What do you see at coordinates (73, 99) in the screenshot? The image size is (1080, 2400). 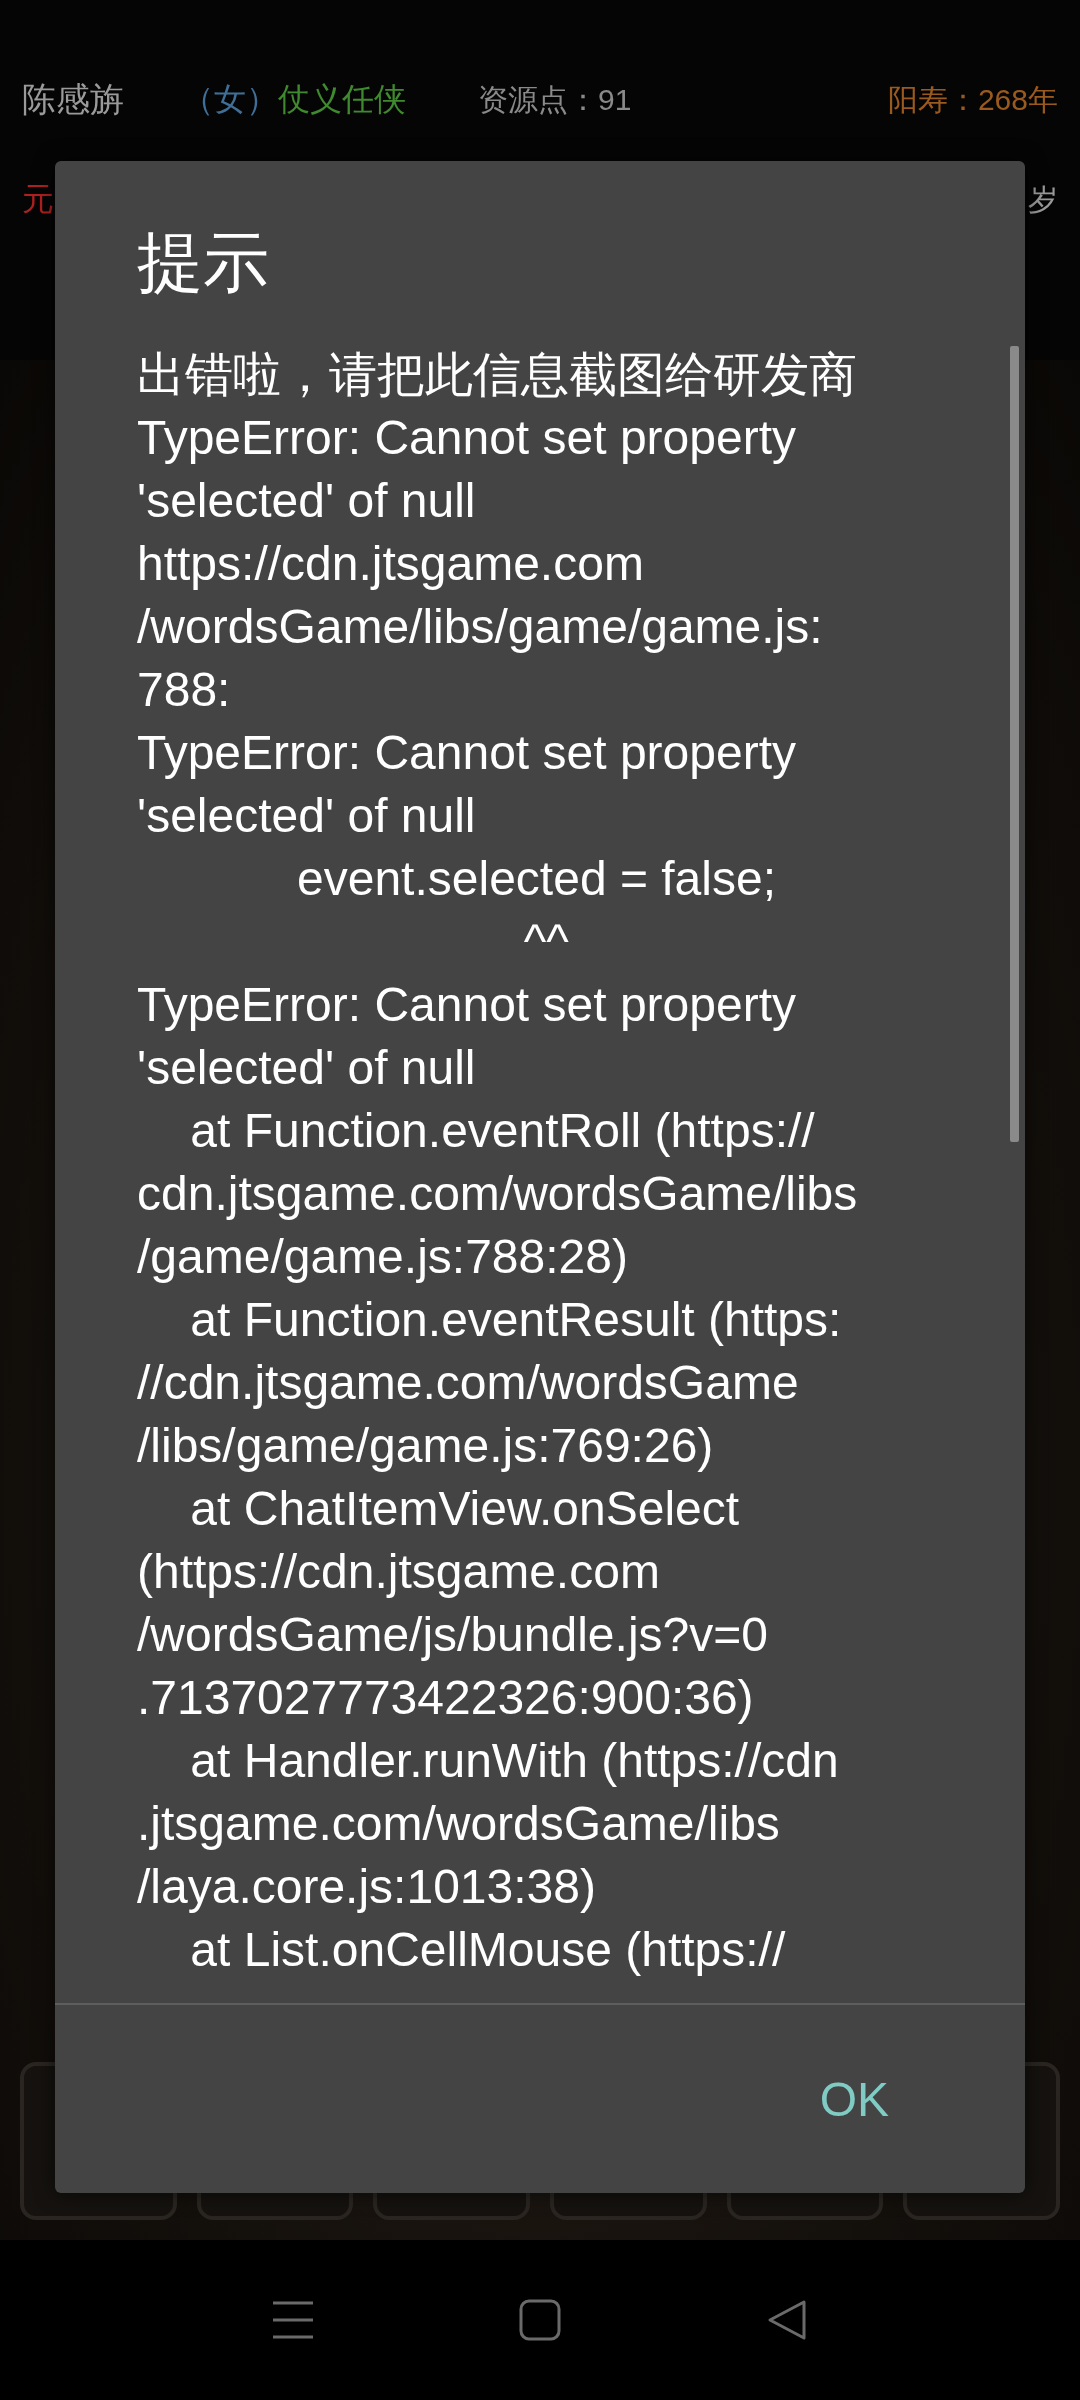 I see `character-name: 陈感旃` at bounding box center [73, 99].